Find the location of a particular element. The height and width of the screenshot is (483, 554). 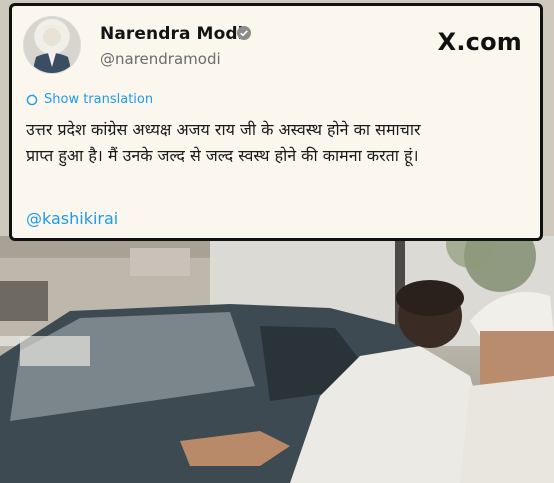

mention-link: @kashikirai is located at coordinates (72, 218).